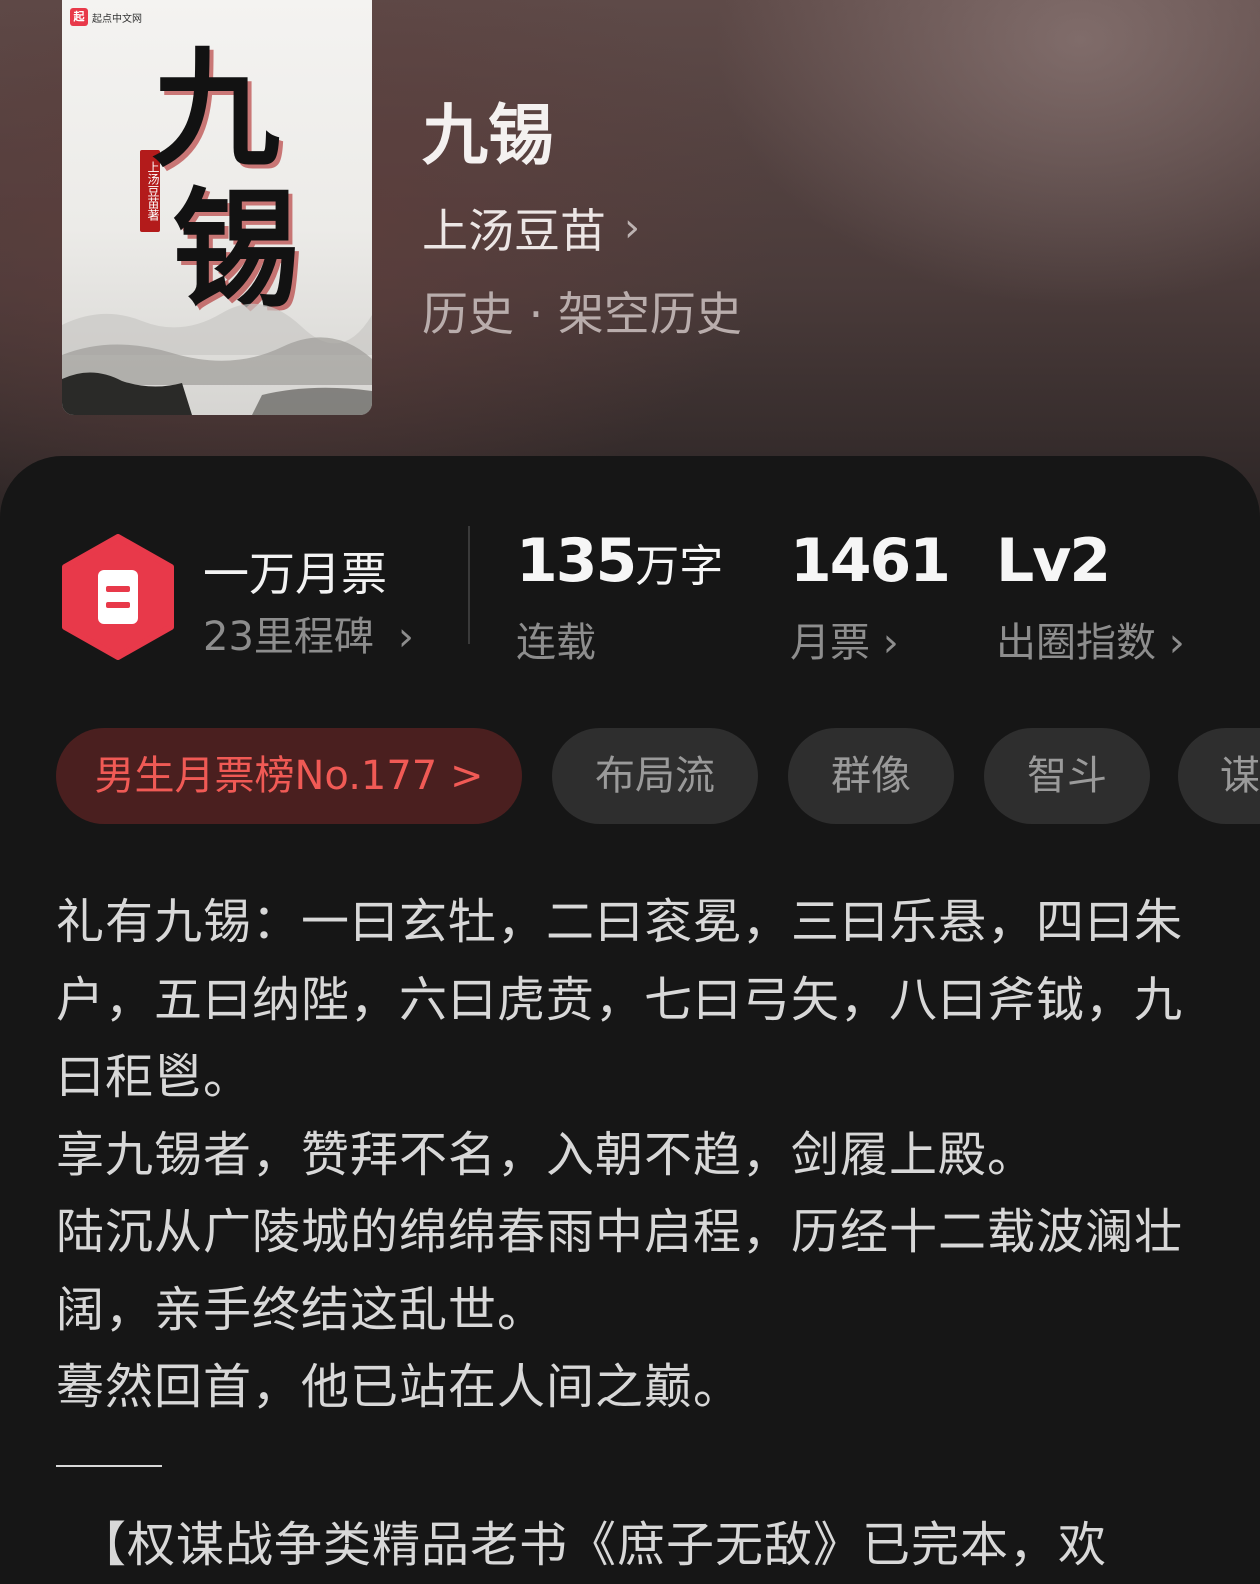 Image resolution: width=1260 pixels, height=1584 pixels. Describe the element at coordinates (871, 776) in the screenshot. I see `tag-chip: 群像` at that location.